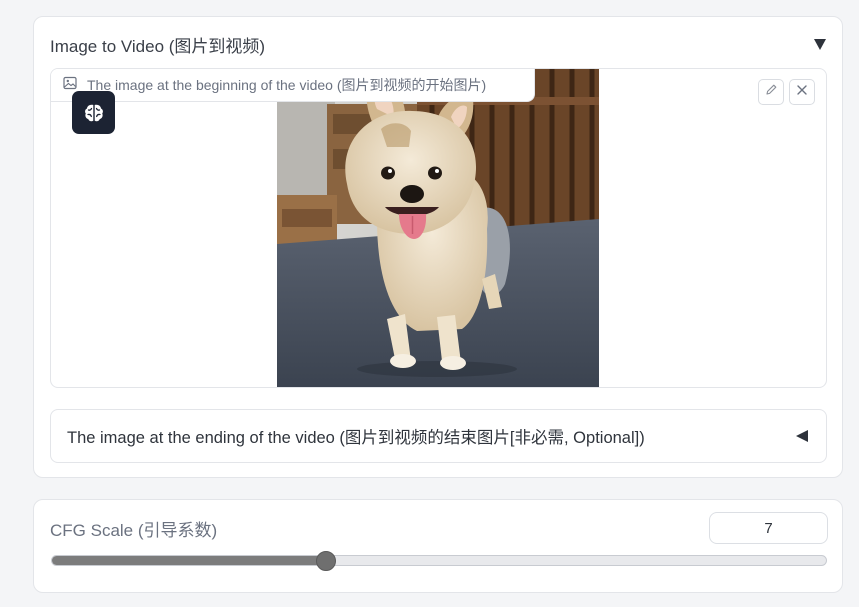  What do you see at coordinates (802, 436) in the screenshot?
I see `triangle-left-icon` at bounding box center [802, 436].